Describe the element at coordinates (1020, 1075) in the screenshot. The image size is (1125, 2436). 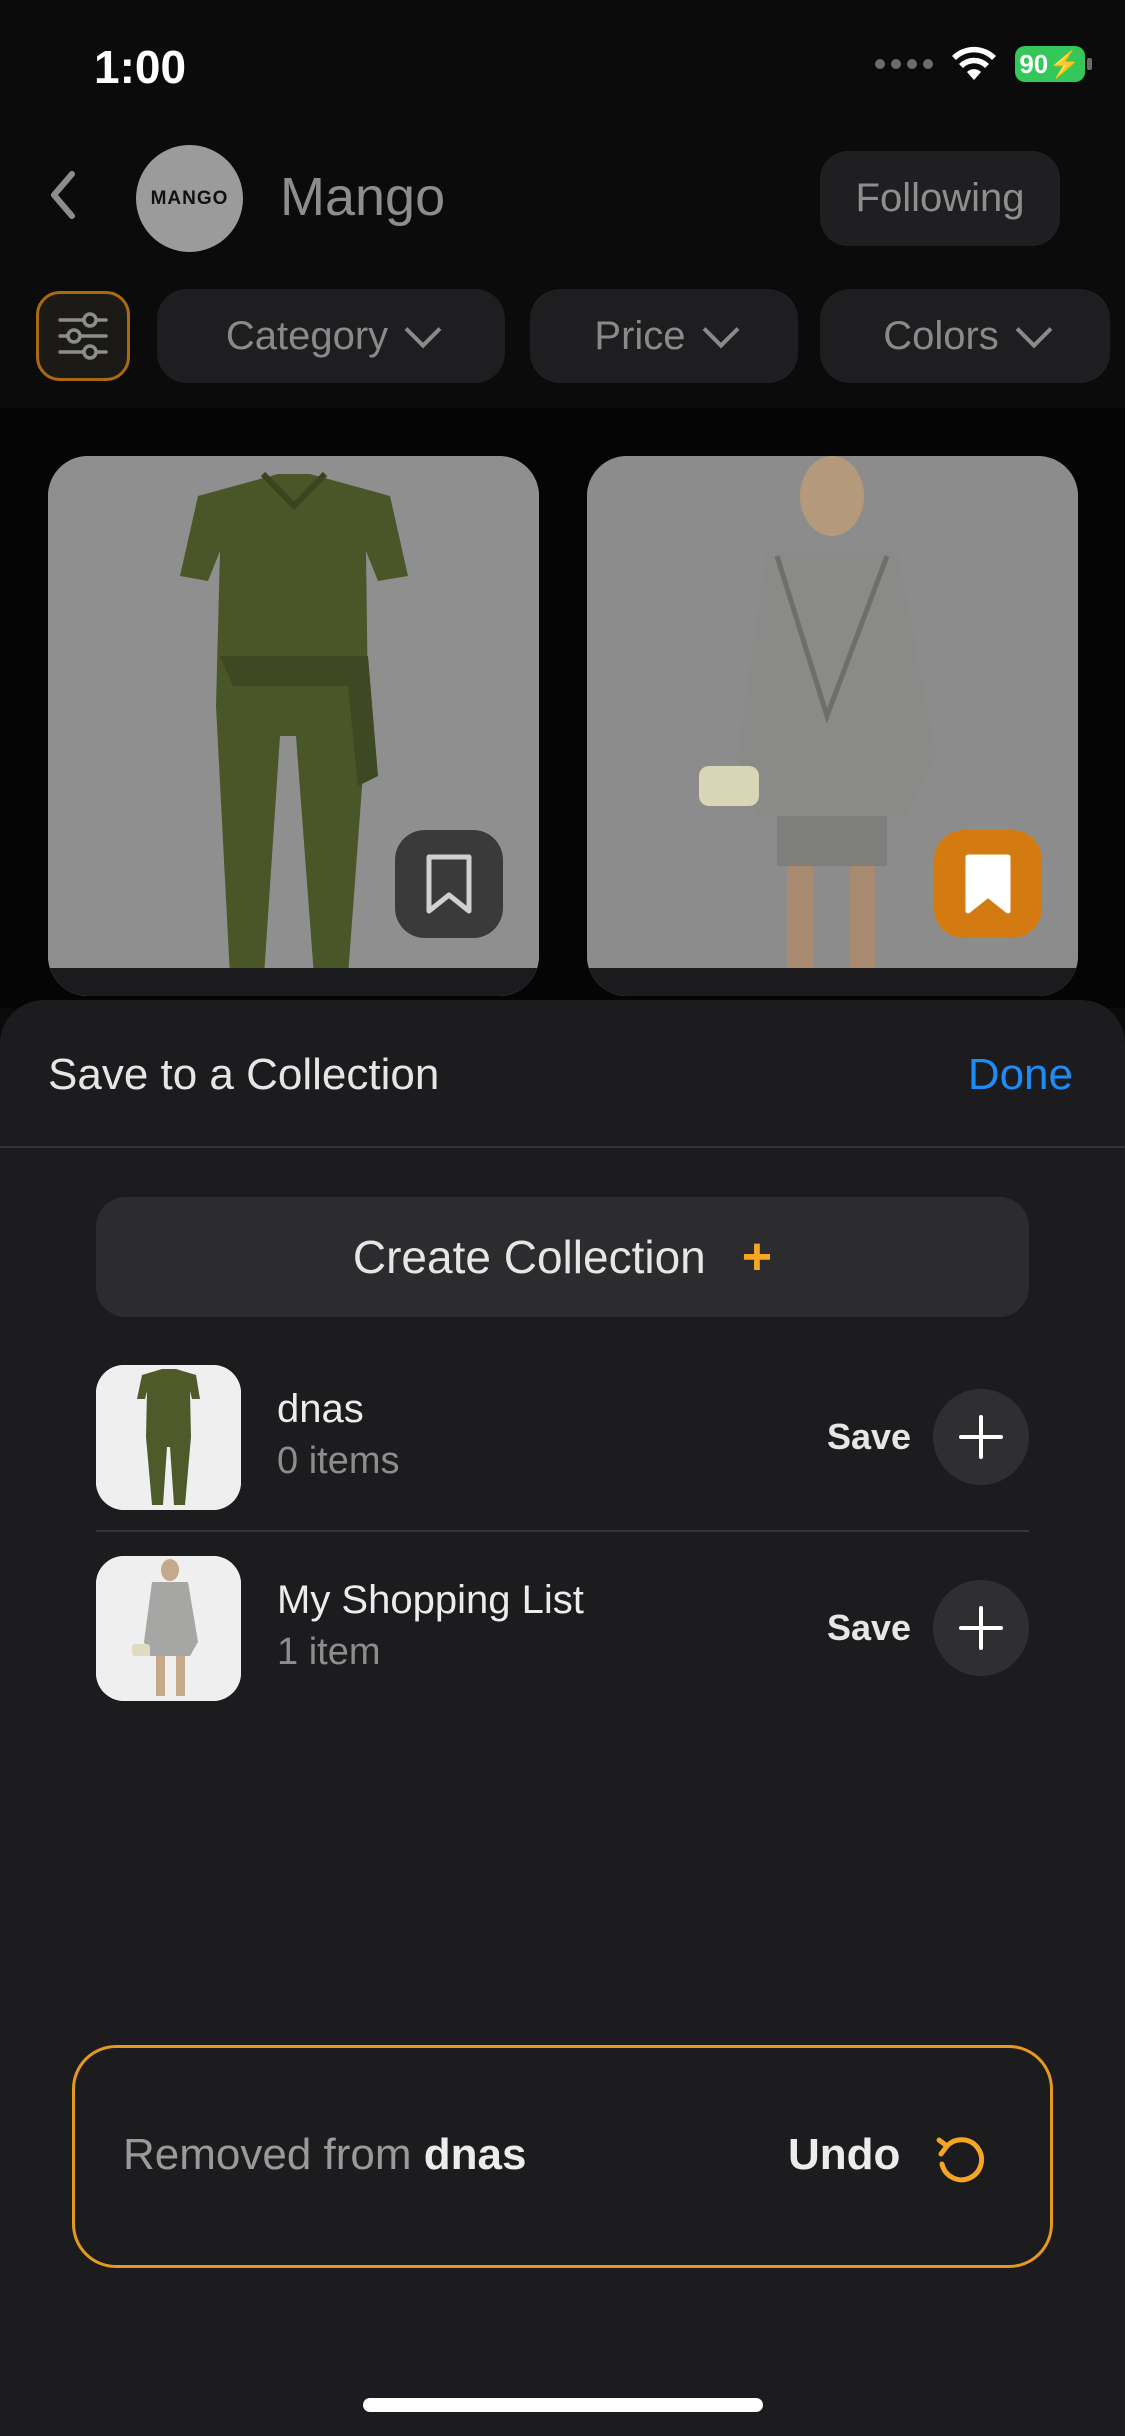
I see `done-button: Done` at that location.